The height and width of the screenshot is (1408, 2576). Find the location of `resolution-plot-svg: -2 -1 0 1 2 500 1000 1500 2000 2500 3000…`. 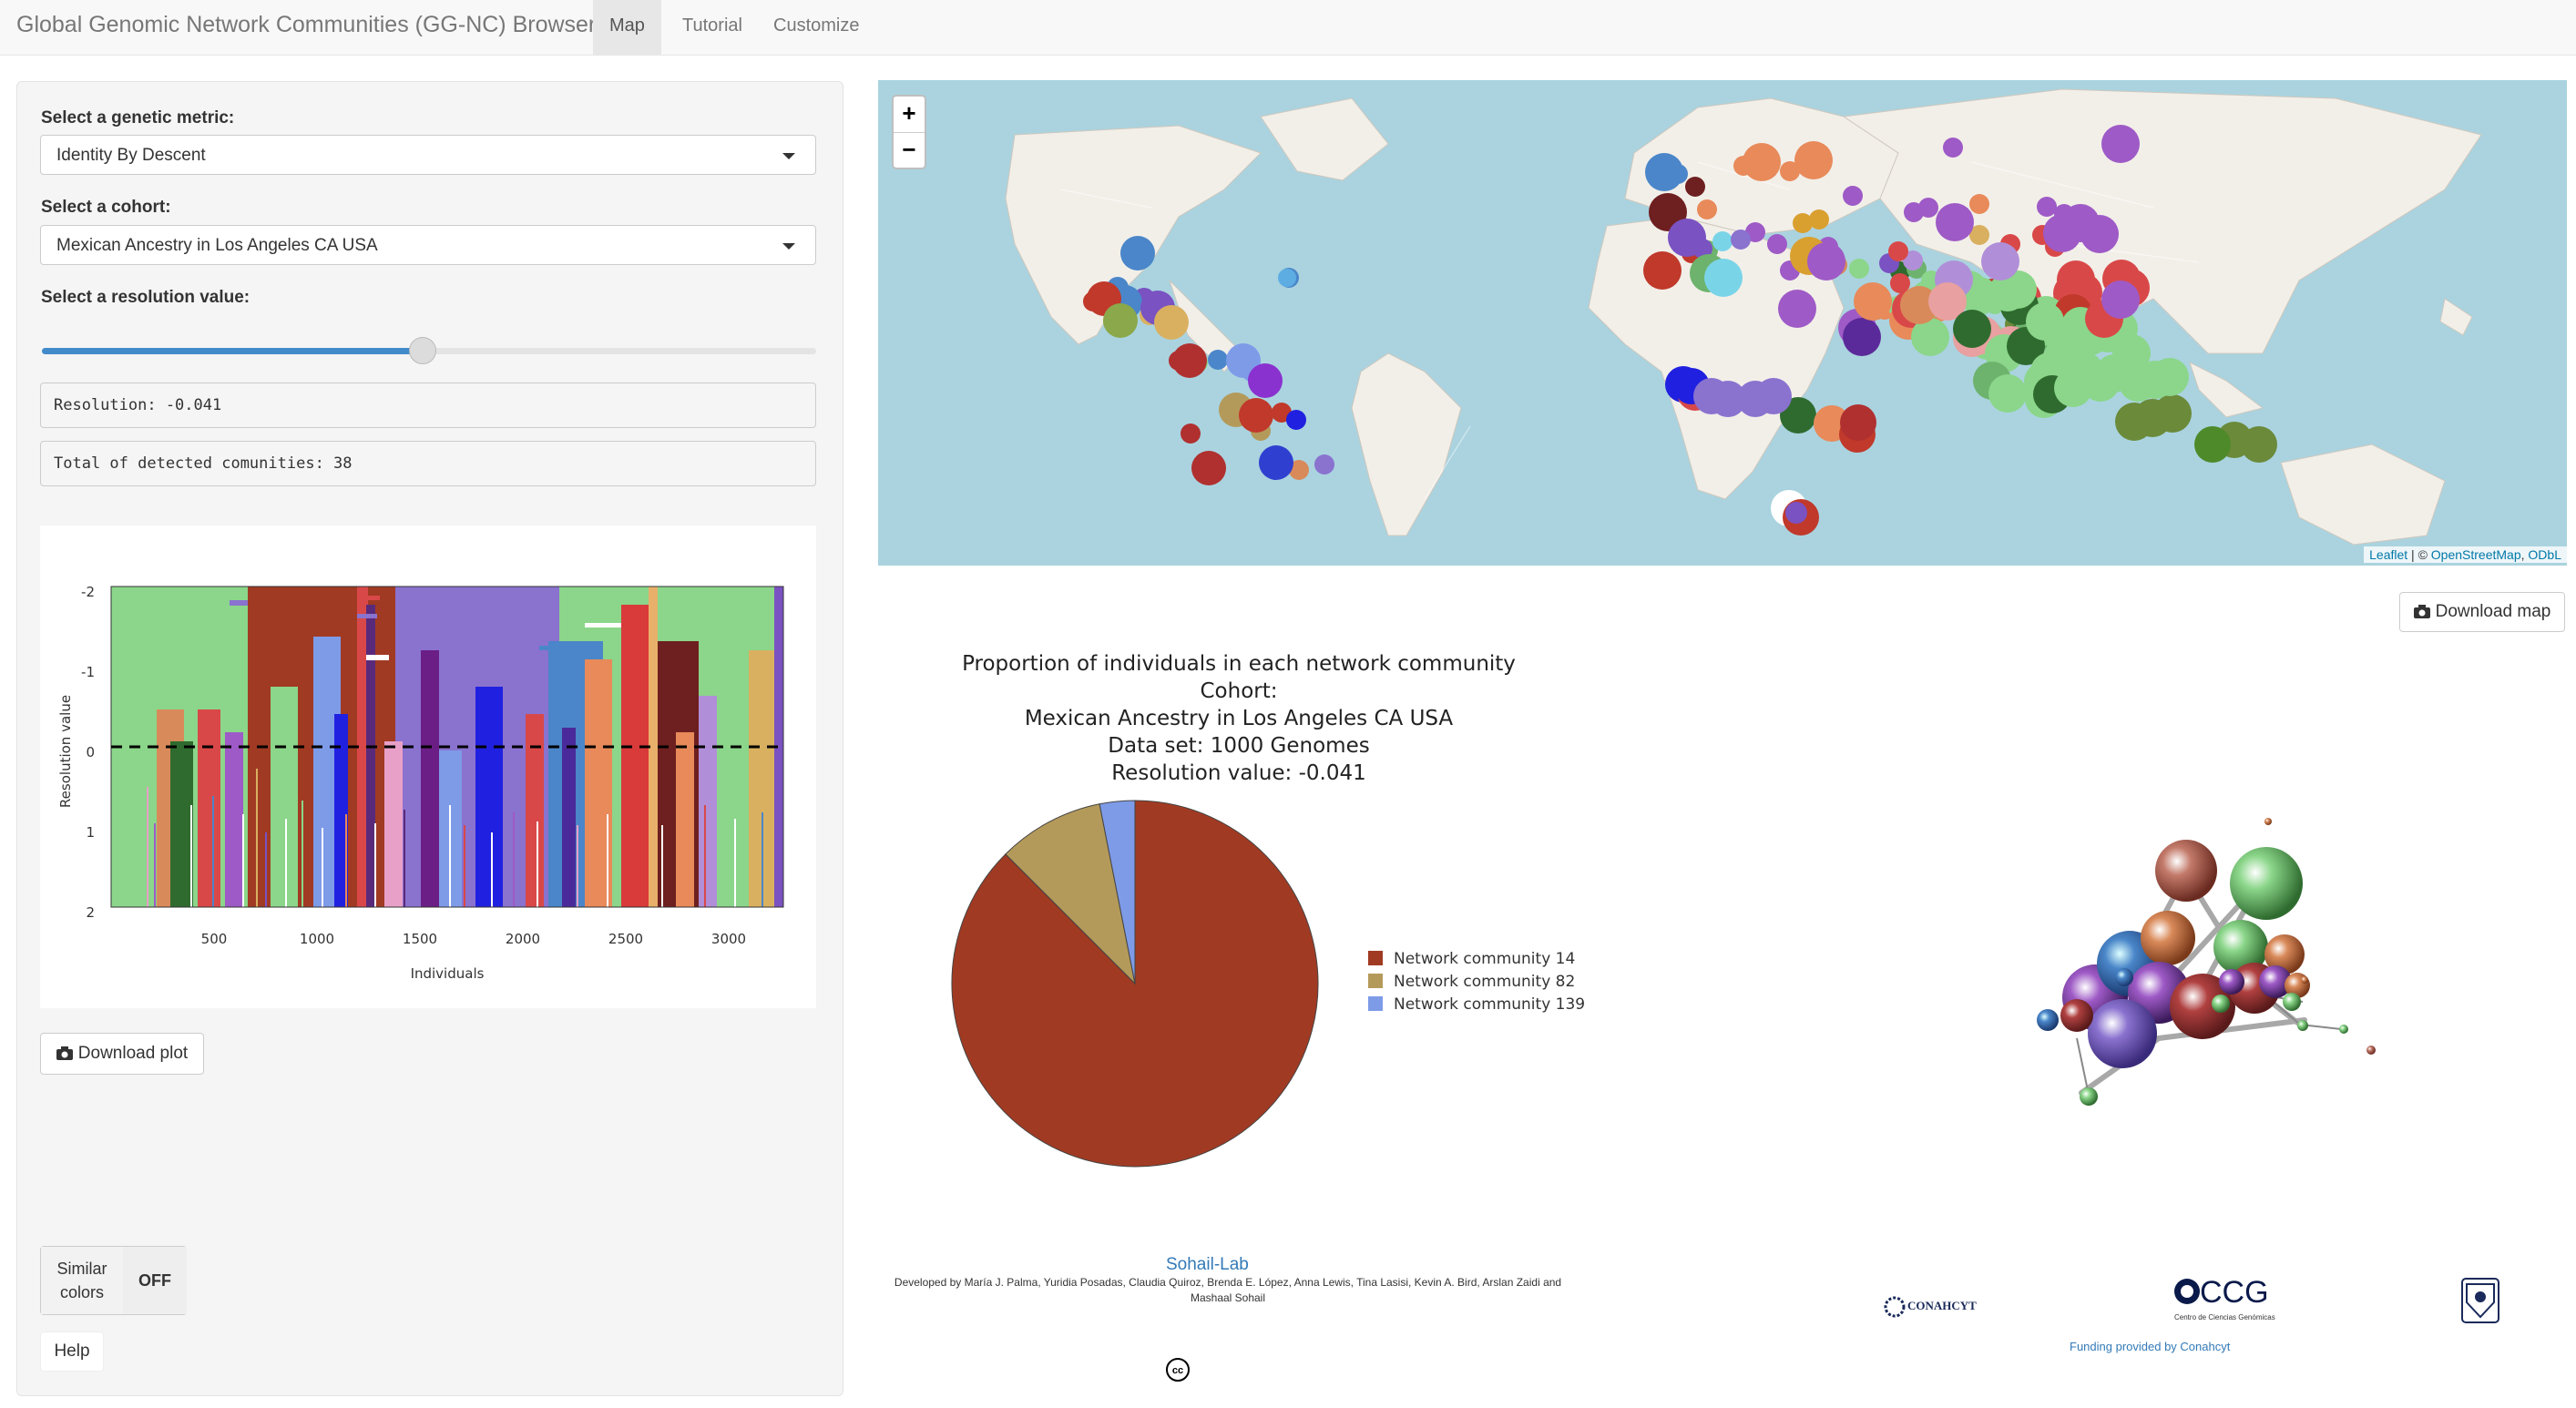

resolution-plot-svg: -2 -1 0 1 2 500 1000 1500 2000 2500 3000… is located at coordinates (420, 783).